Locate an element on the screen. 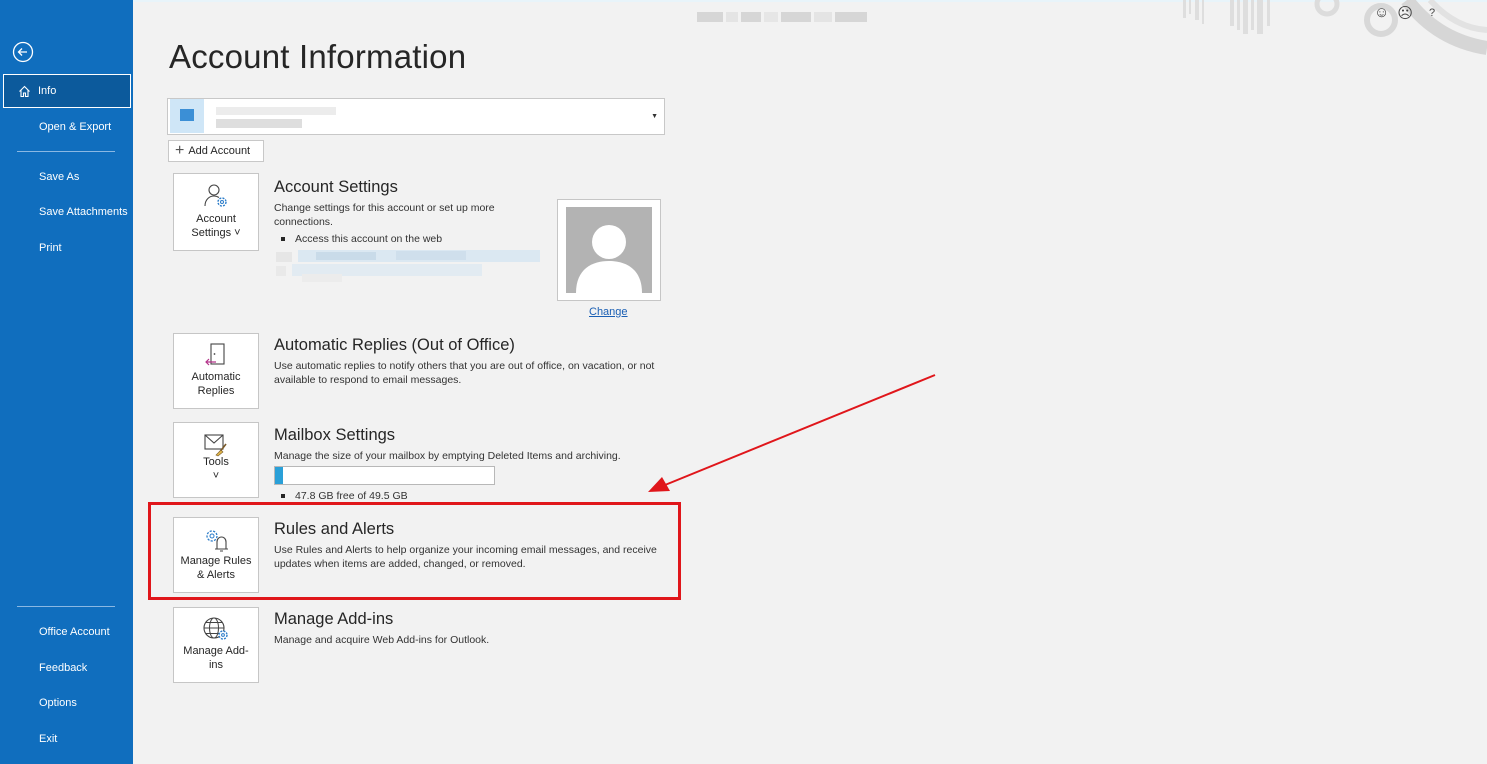  office-theme-decoration is located at coordinates (1335, 27).